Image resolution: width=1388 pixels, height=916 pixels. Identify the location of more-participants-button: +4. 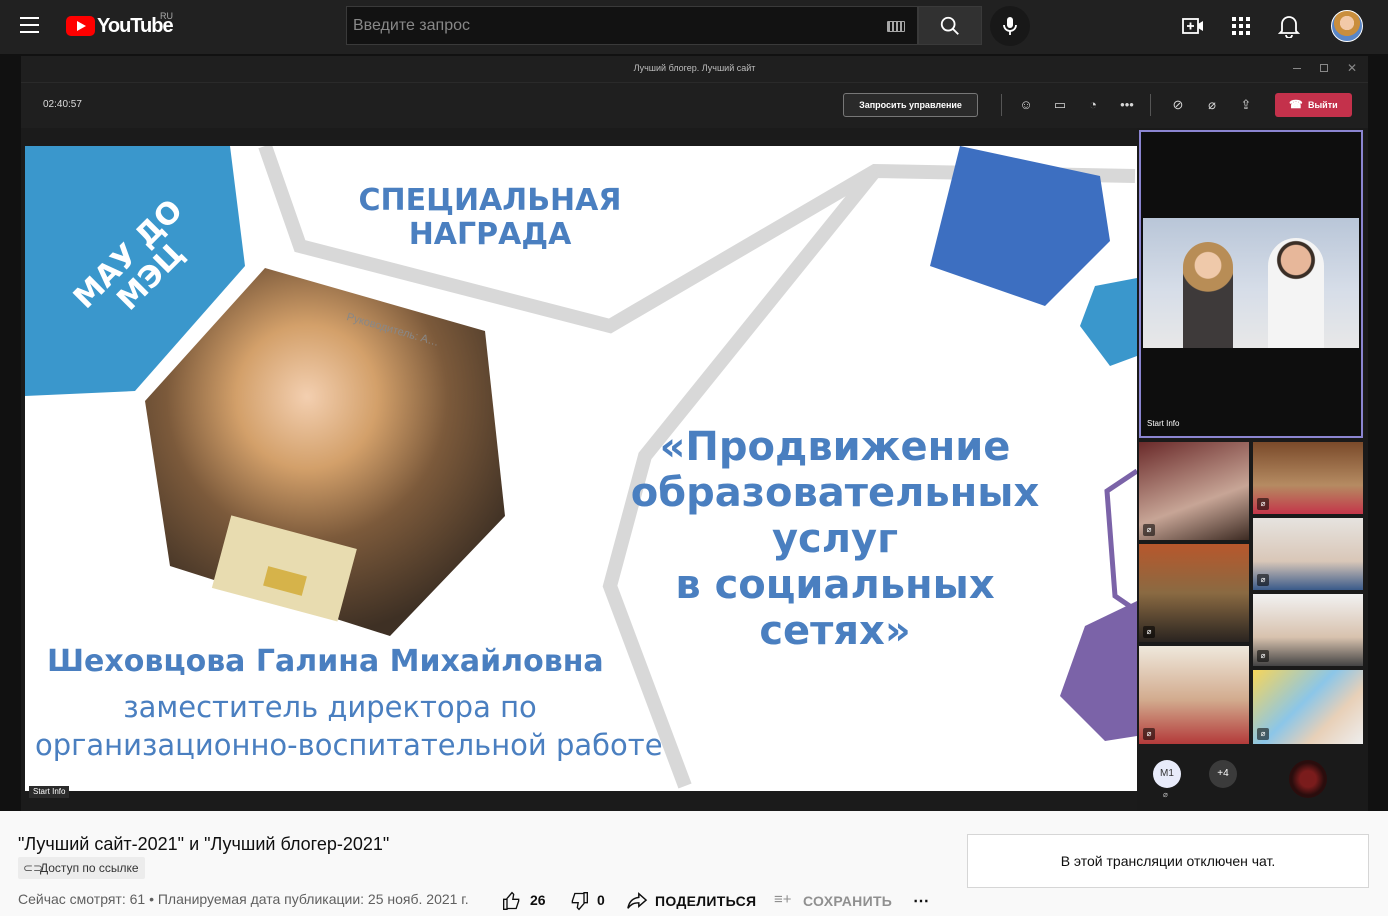
(1223, 774).